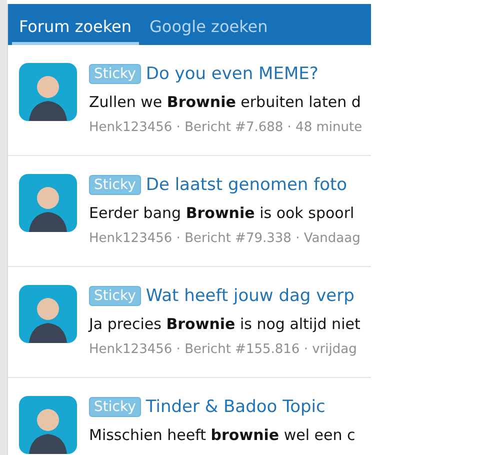  What do you see at coordinates (250, 296) in the screenshot?
I see `thread-title-link: Wat heeft jouw dag verp` at bounding box center [250, 296].